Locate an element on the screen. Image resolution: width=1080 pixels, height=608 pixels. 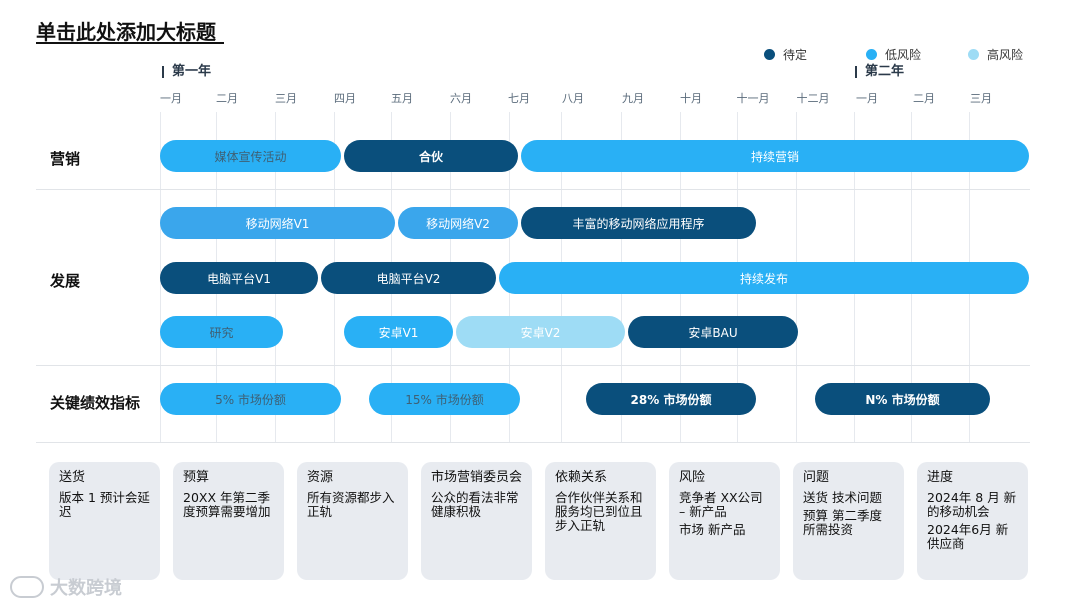
pending-dot-icon is located at coordinates (769, 54).